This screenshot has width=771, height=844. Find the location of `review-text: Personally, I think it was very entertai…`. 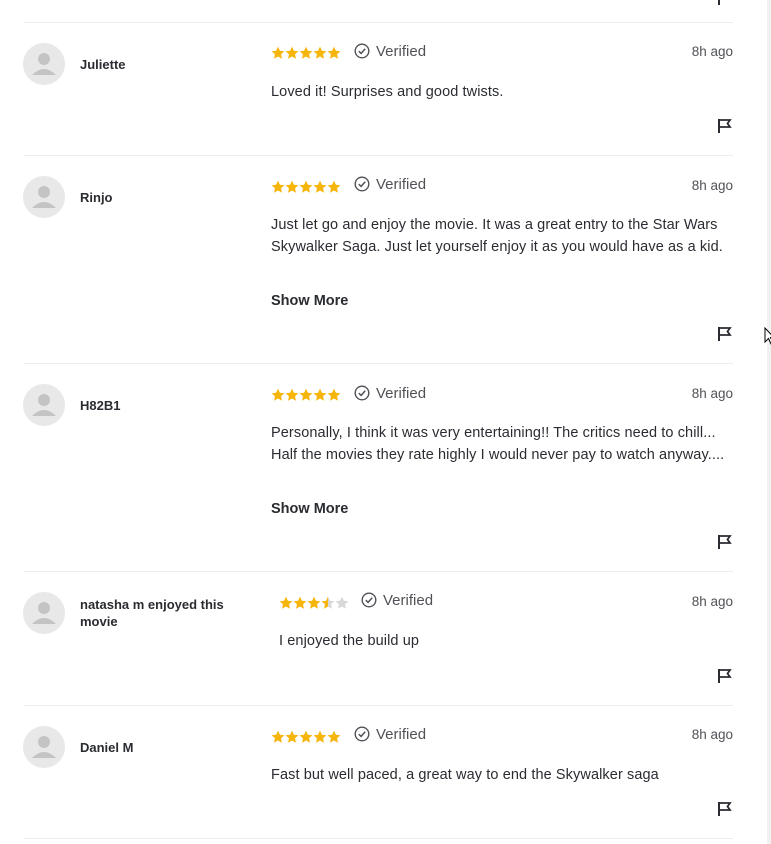

review-text: Personally, I think it was very entertai… is located at coordinates (498, 444).